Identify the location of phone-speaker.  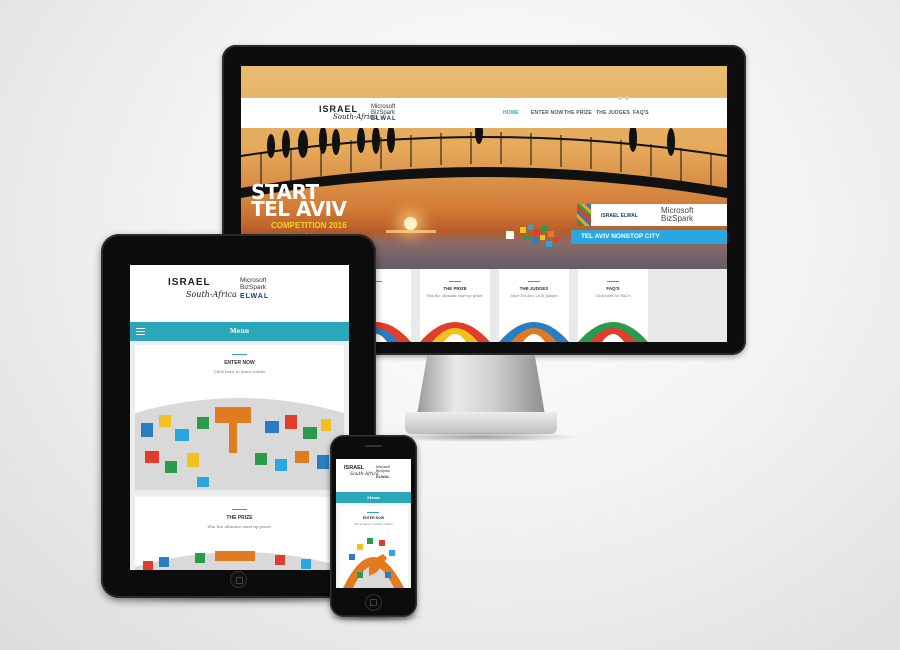
(373, 446).